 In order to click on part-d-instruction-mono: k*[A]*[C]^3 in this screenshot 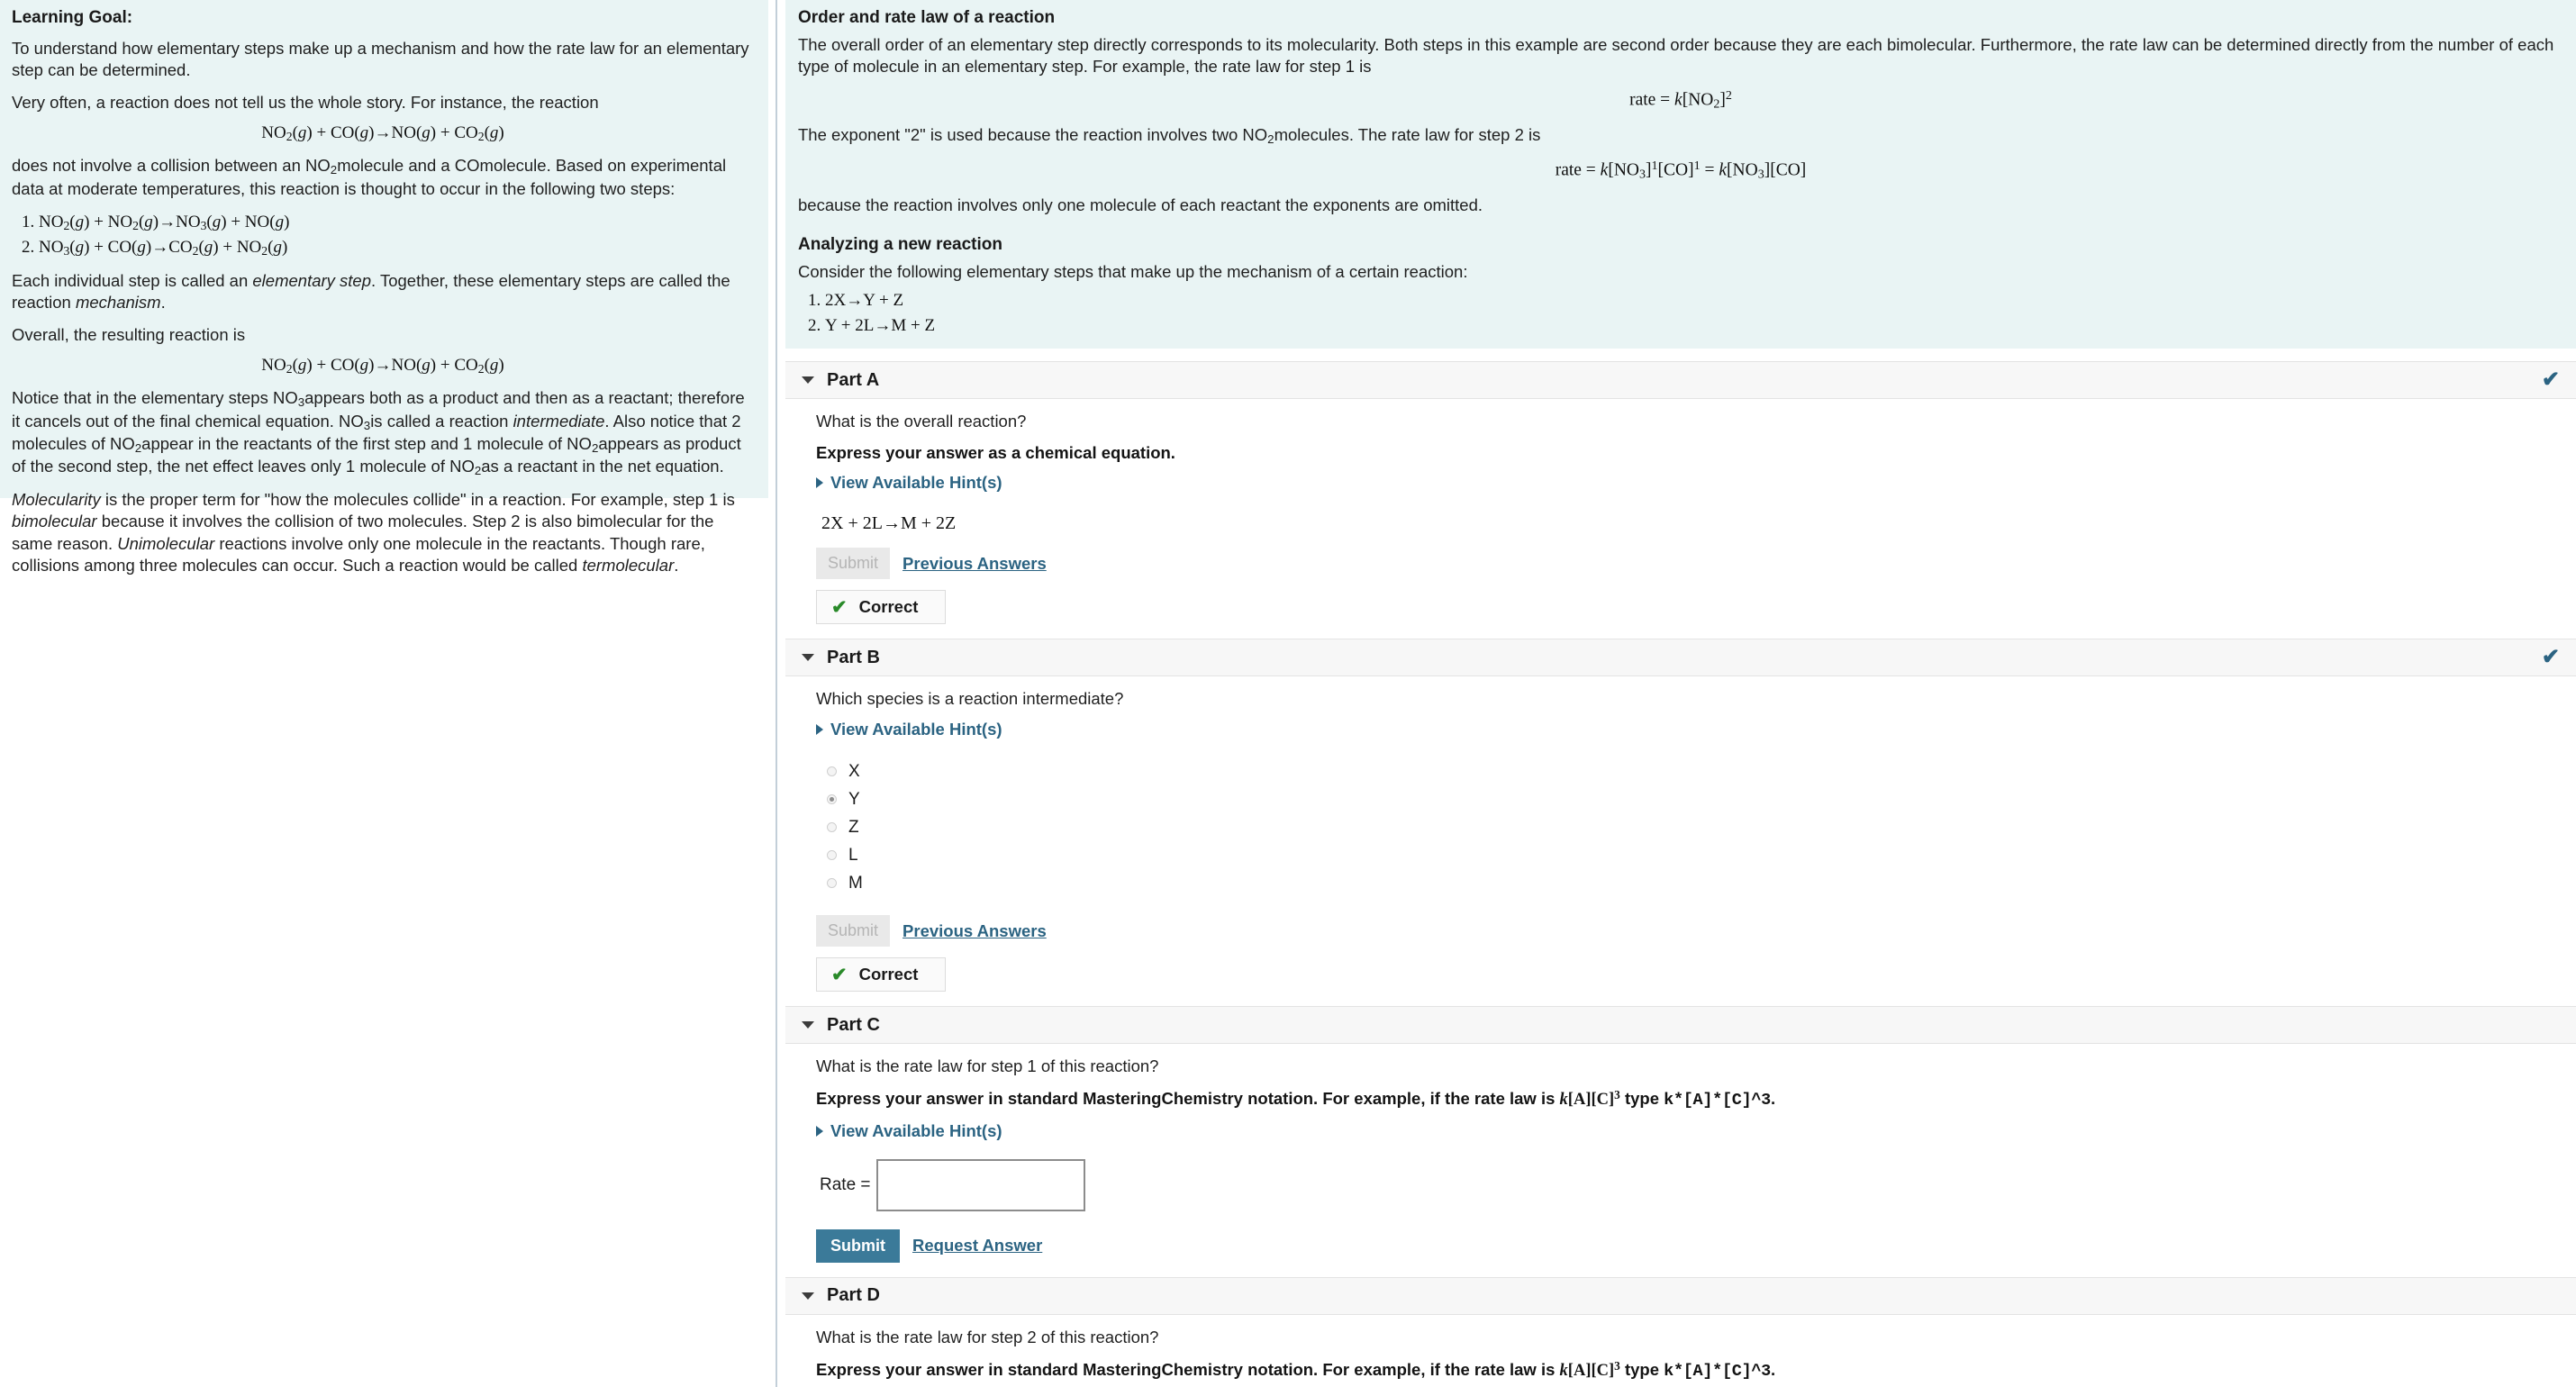, I will do `click(1717, 1371)`.